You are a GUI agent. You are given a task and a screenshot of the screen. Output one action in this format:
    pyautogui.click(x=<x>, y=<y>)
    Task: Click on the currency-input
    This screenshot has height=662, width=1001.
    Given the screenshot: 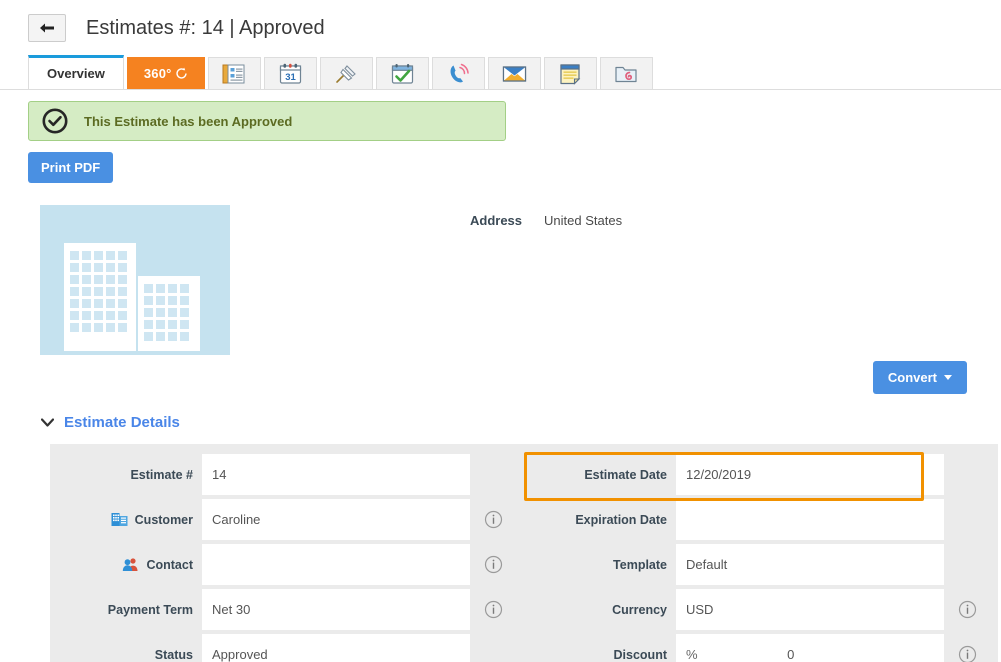 What is the action you would take?
    pyautogui.click(x=810, y=609)
    